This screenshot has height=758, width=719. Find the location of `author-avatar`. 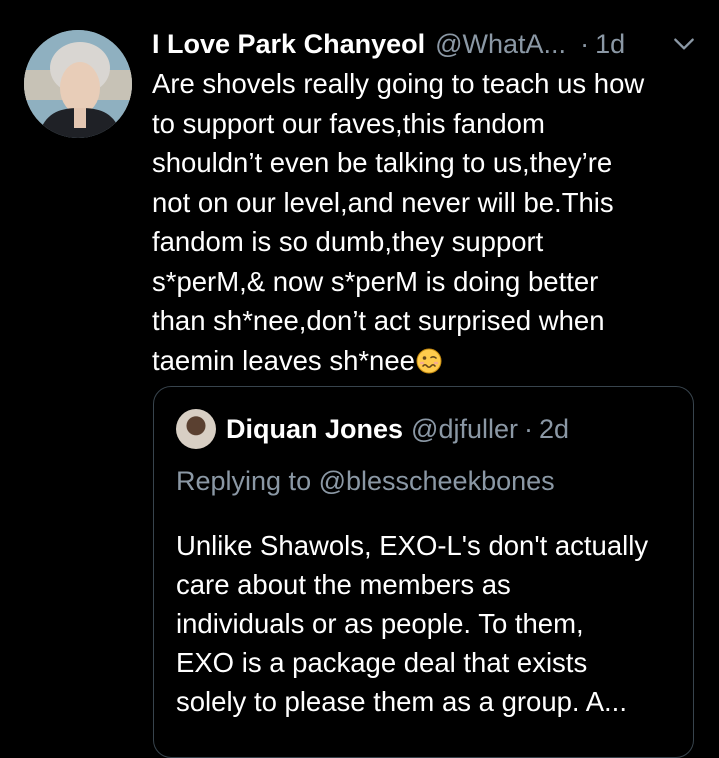

author-avatar is located at coordinates (78, 84).